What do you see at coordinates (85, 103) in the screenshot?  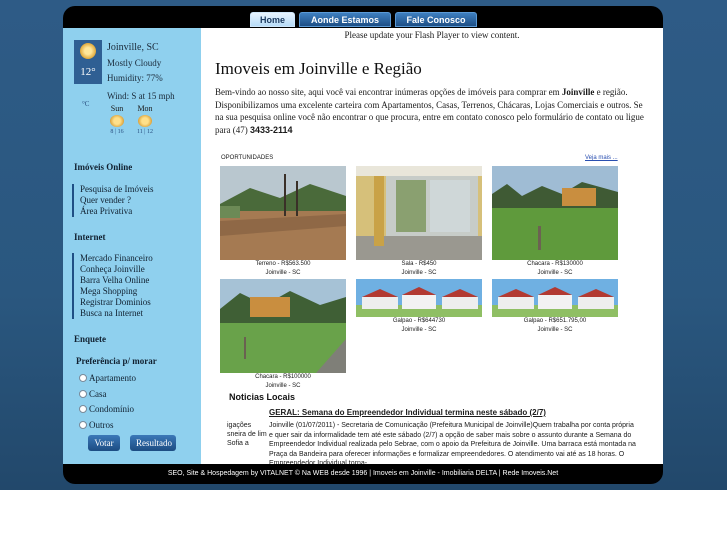 I see `temperature-unit-toggle: °C` at bounding box center [85, 103].